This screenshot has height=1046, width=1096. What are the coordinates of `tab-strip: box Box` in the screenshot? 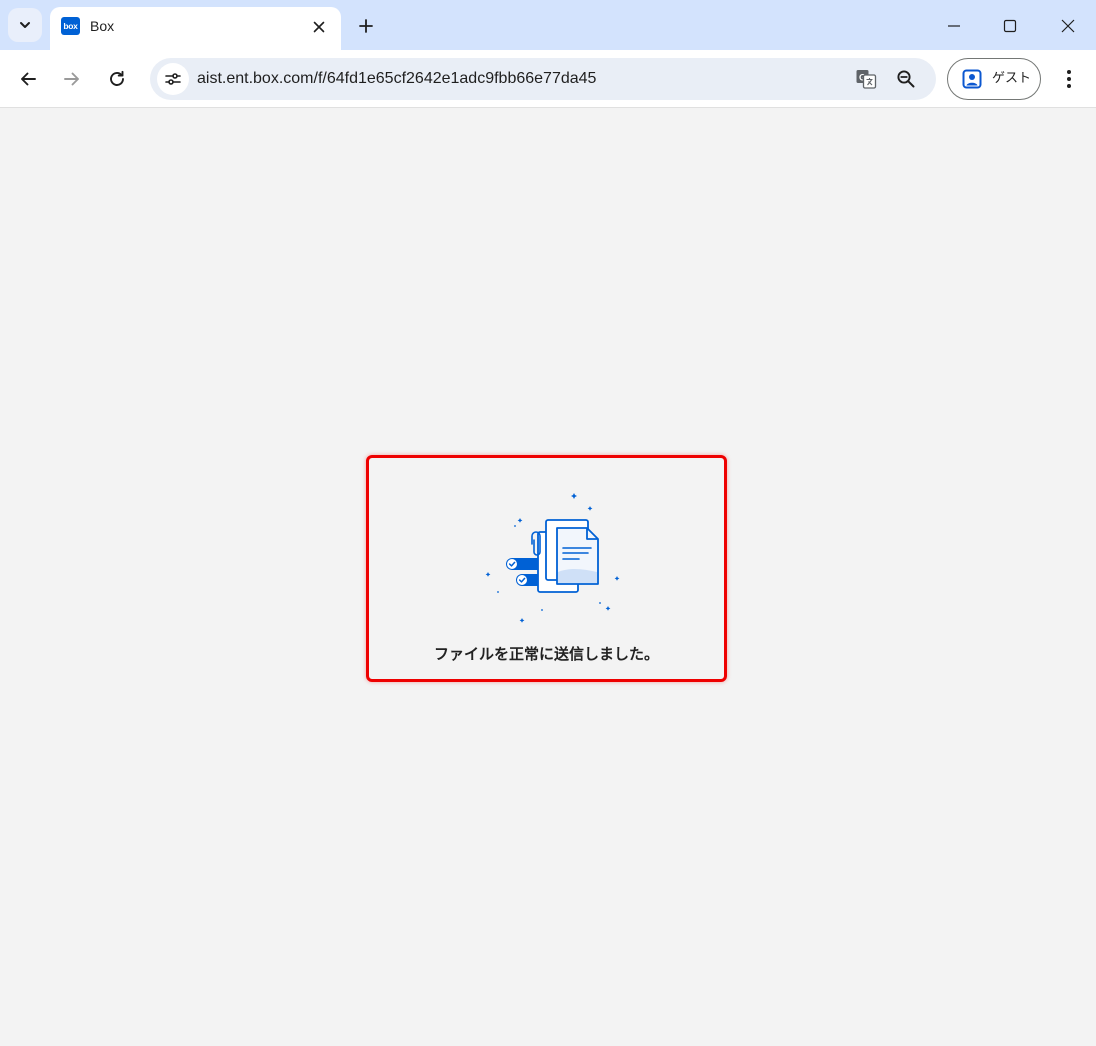 It's located at (548, 25).